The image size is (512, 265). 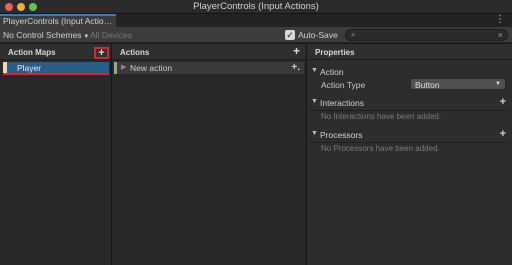 I want to click on interactions-empty-text: No Interactions have been added., so click(x=381, y=116).